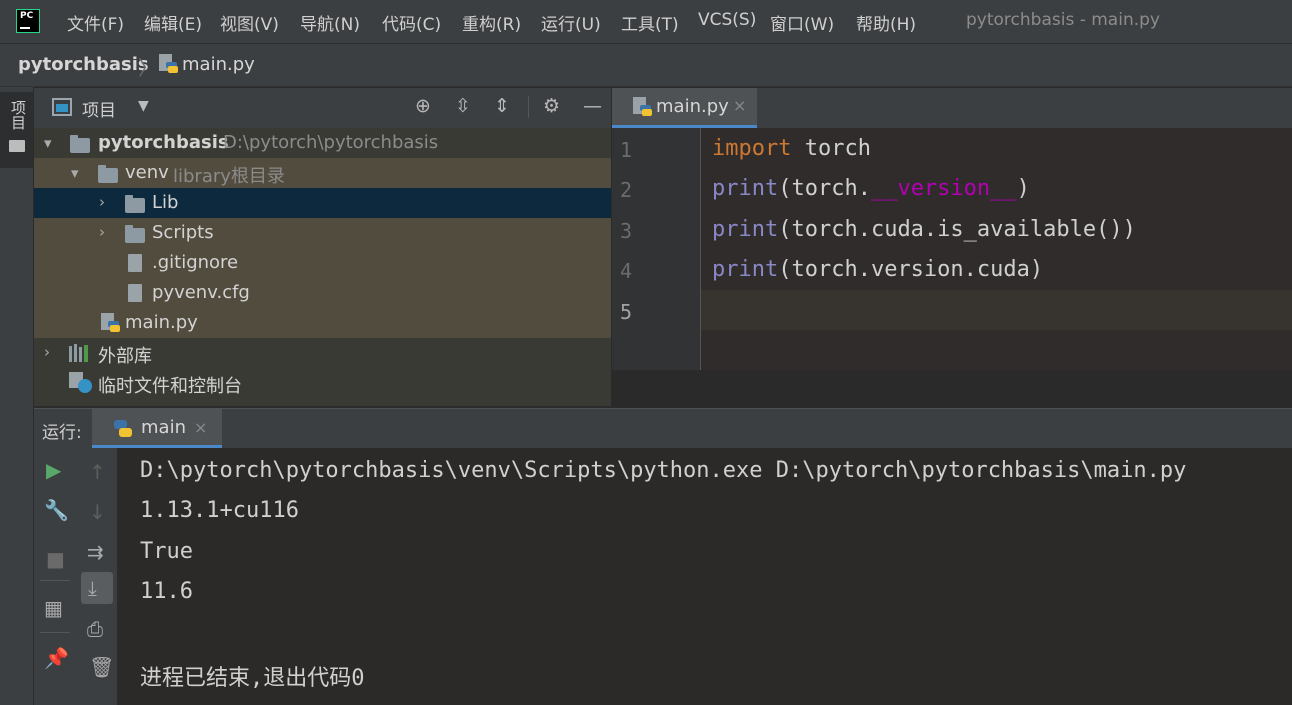  I want to click on window-title: pytorchbasis - main.py, so click(1063, 20).